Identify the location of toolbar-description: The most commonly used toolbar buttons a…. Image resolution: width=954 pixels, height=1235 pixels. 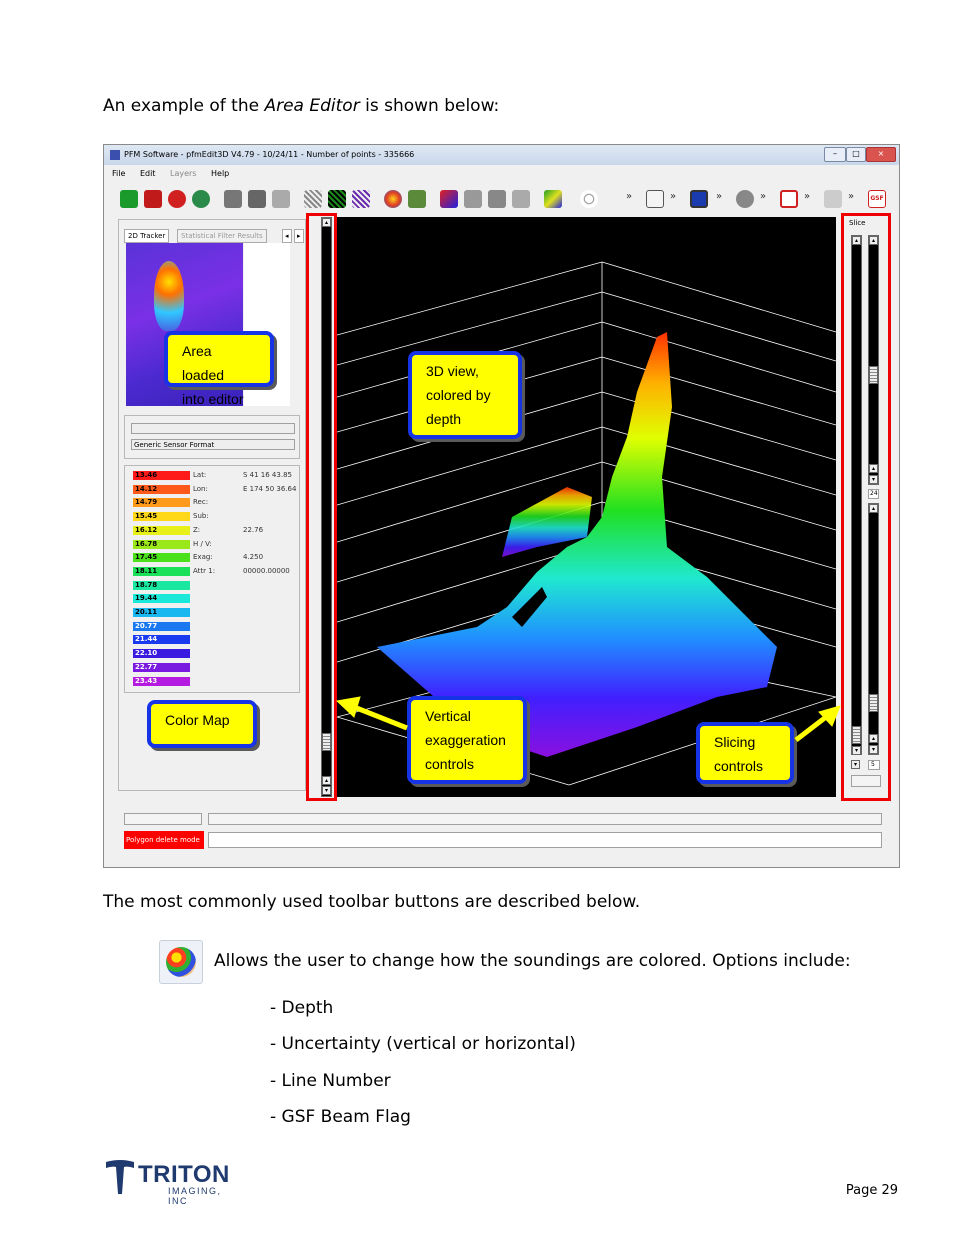
(372, 902).